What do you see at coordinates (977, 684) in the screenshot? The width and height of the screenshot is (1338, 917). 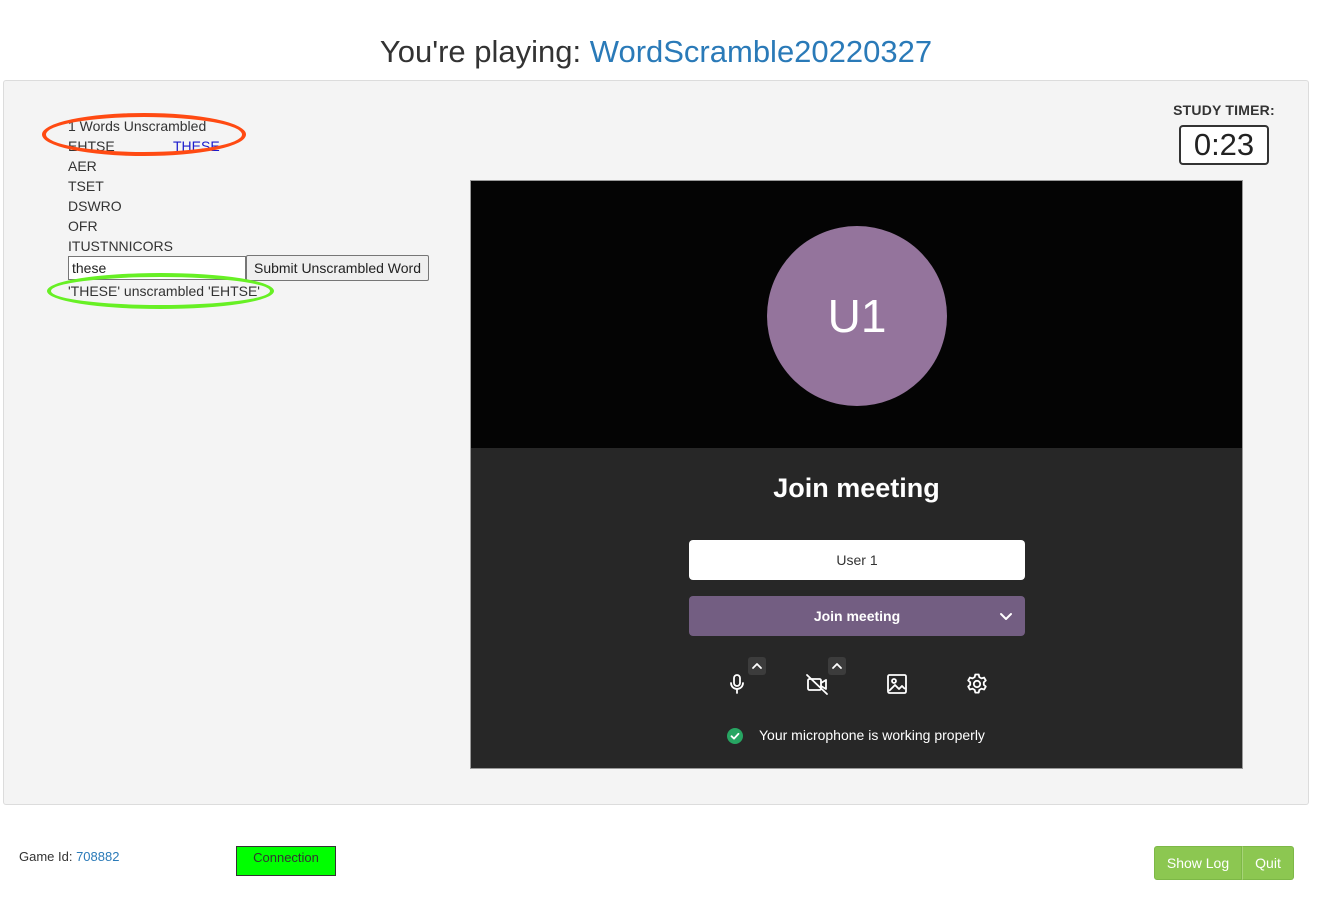 I see `settings-gear-icon` at bounding box center [977, 684].